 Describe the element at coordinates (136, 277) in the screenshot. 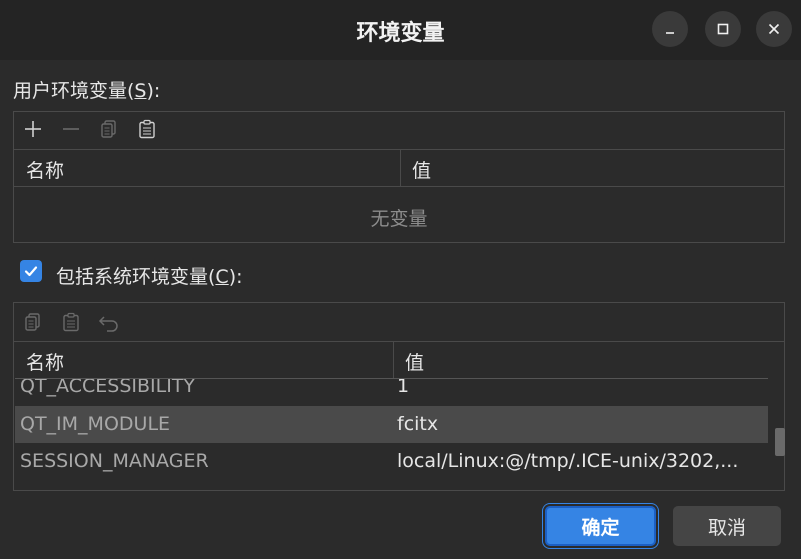

I see `include-system-label-prefix: 包括系统环境变量(` at that location.